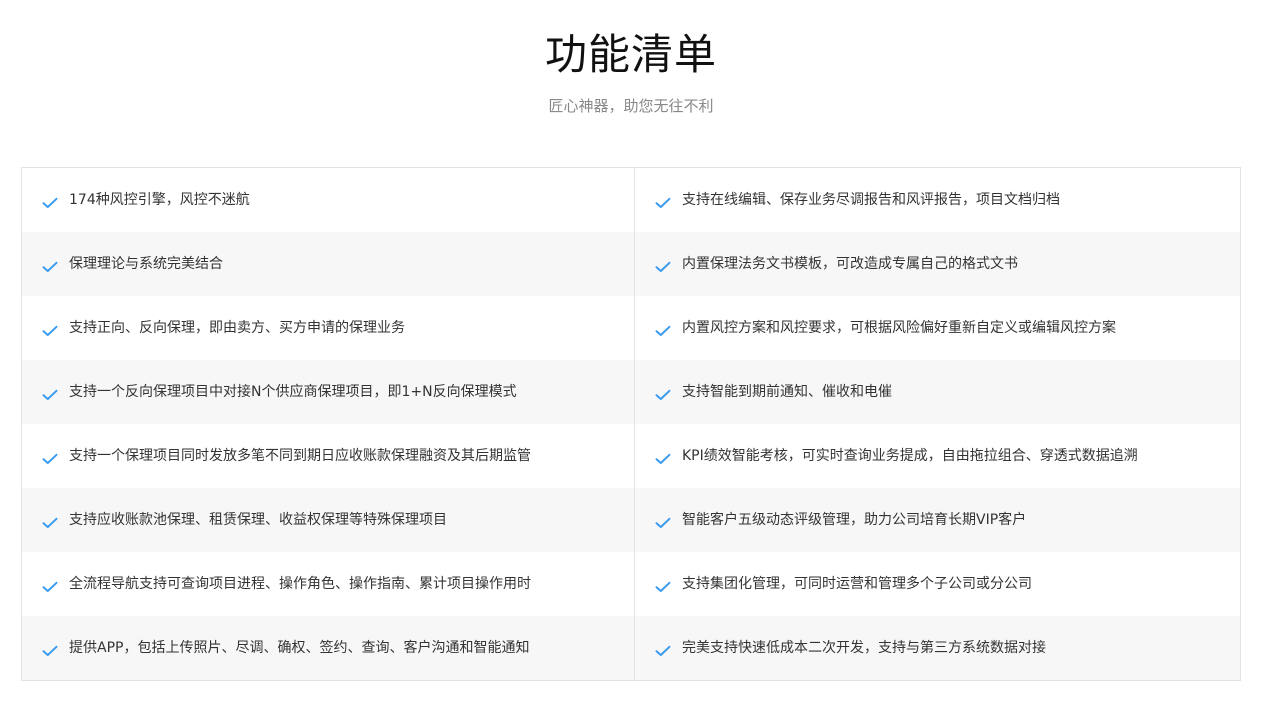 Image resolution: width=1269 pixels, height=704 pixels. What do you see at coordinates (146, 264) in the screenshot?
I see `feature-text: 保理理论与系统完美结合` at bounding box center [146, 264].